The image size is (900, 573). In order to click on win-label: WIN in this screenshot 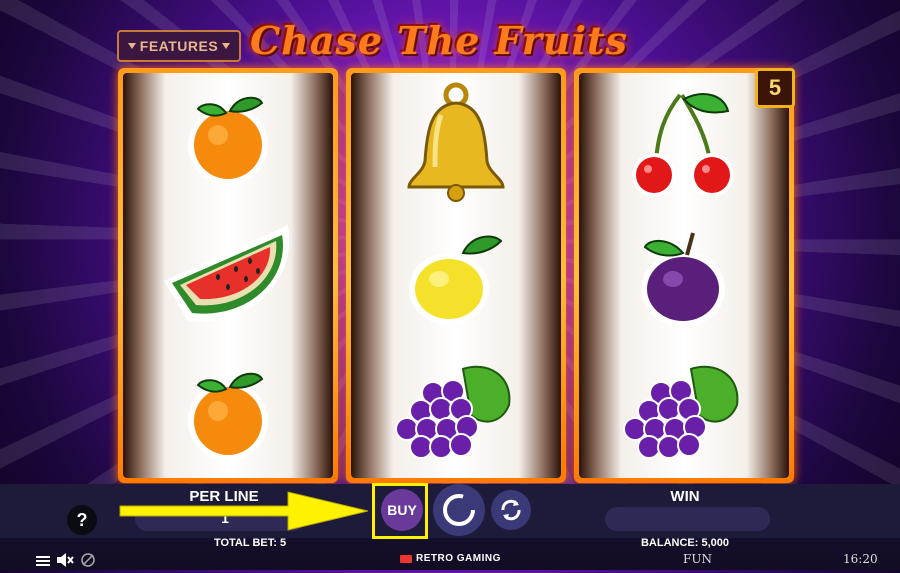, I will do `click(685, 496)`.